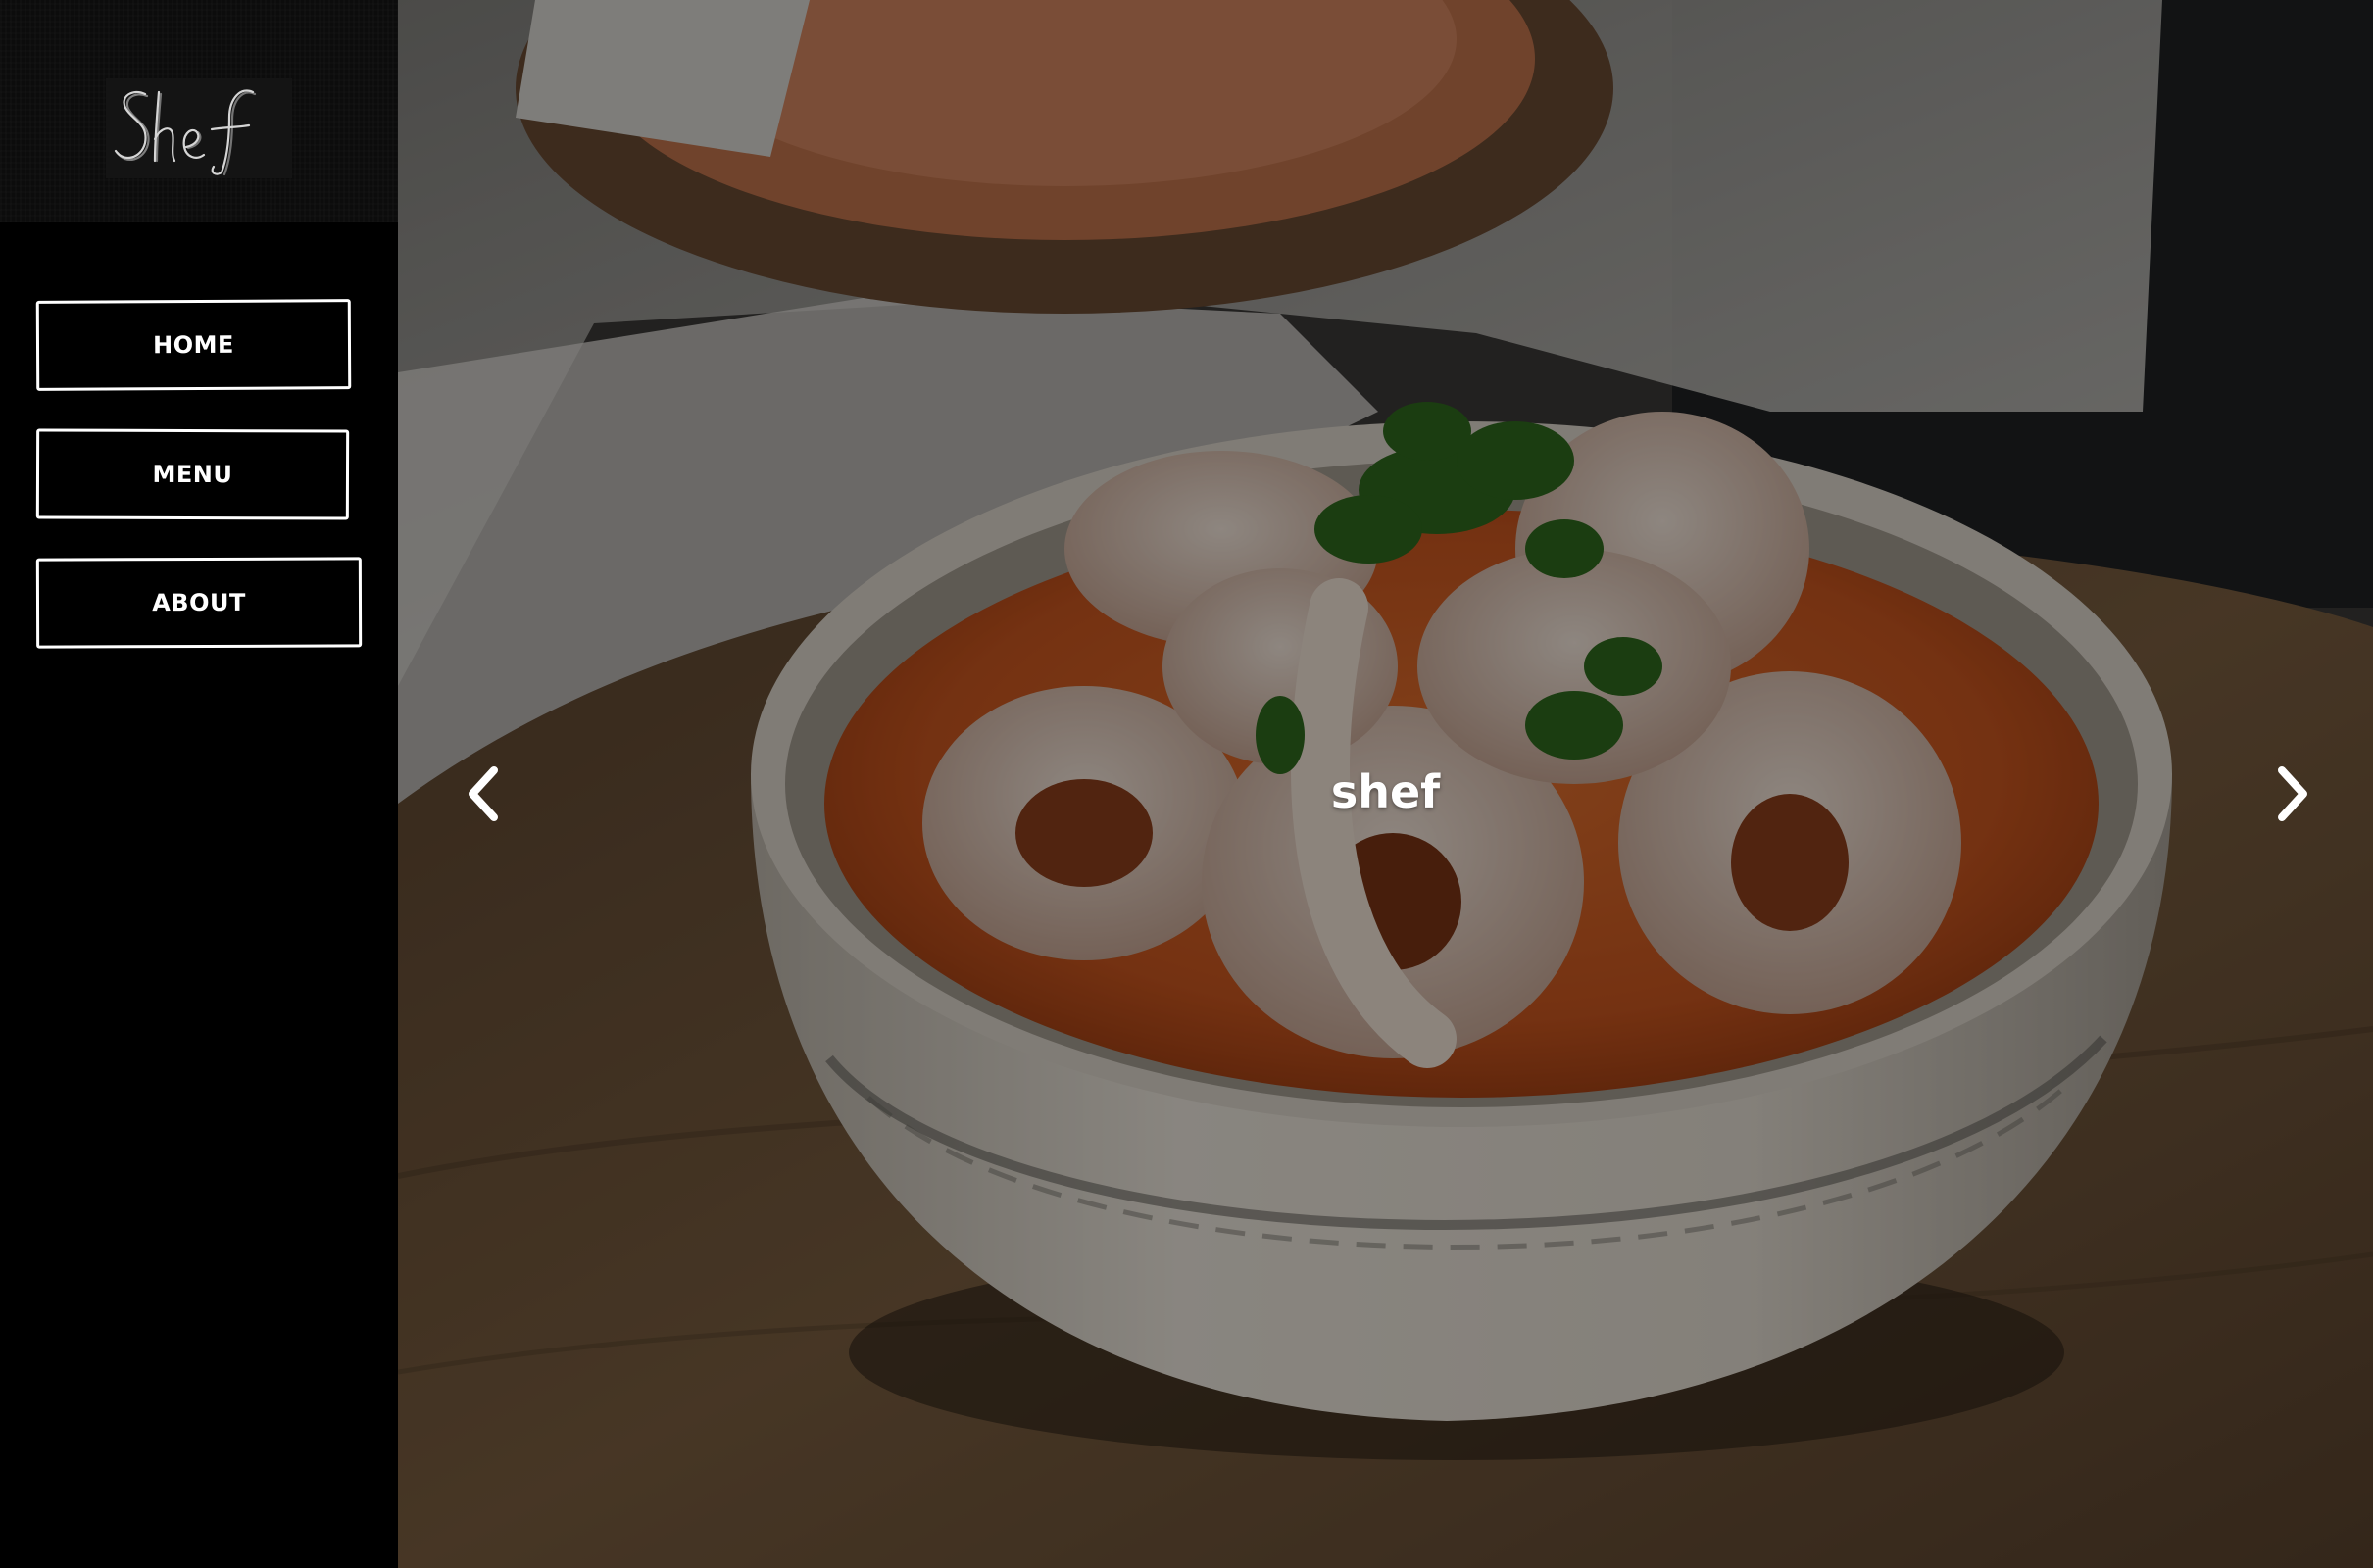 The image size is (2373, 1568). I want to click on shef-script-logo-icon, so click(185, 132).